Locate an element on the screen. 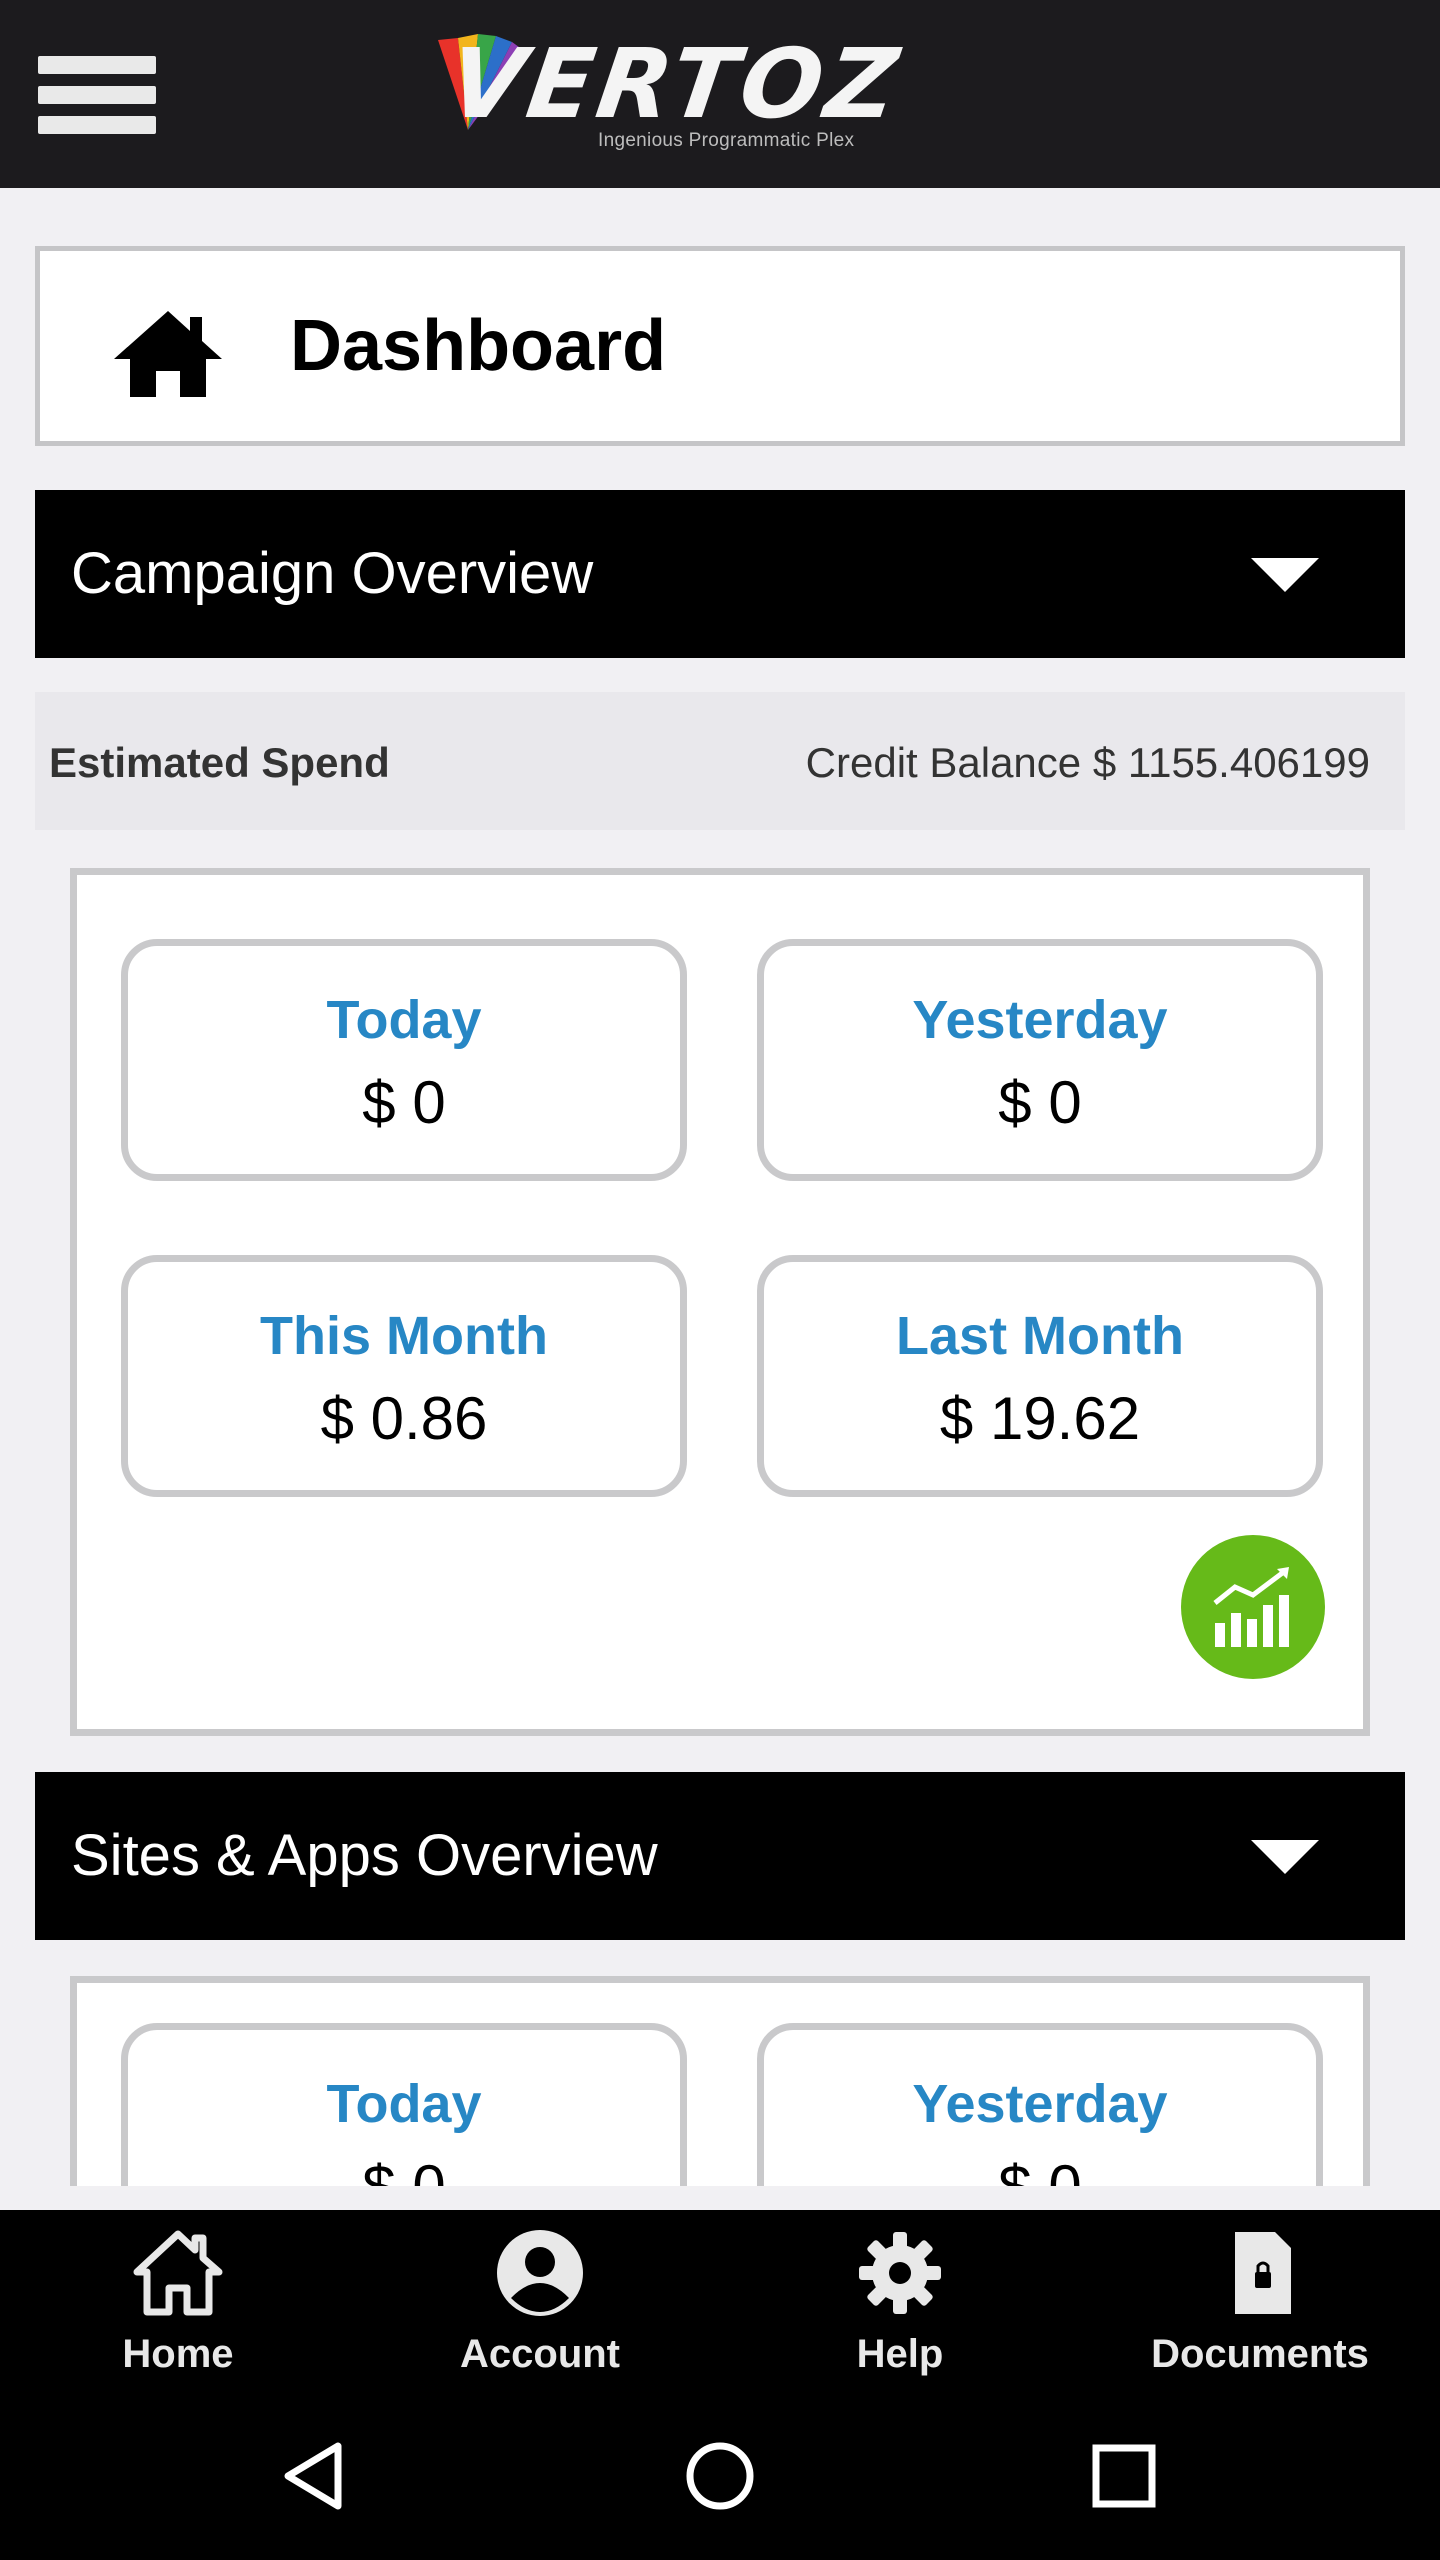 This screenshot has height=2560, width=1440. gear-icon is located at coordinates (900, 2273).